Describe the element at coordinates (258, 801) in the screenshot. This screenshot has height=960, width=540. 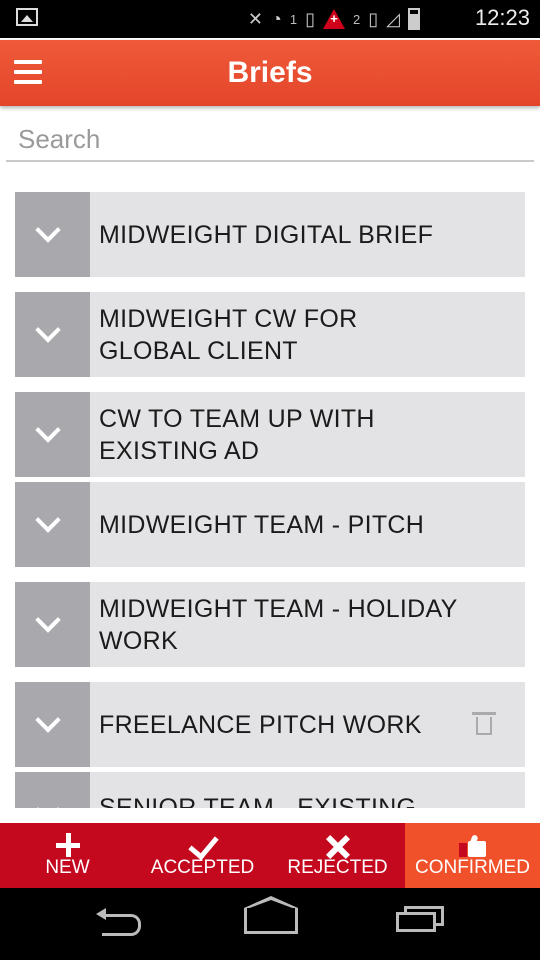
I see `brief-title: SENIOR TEAM - EXISTING` at that location.